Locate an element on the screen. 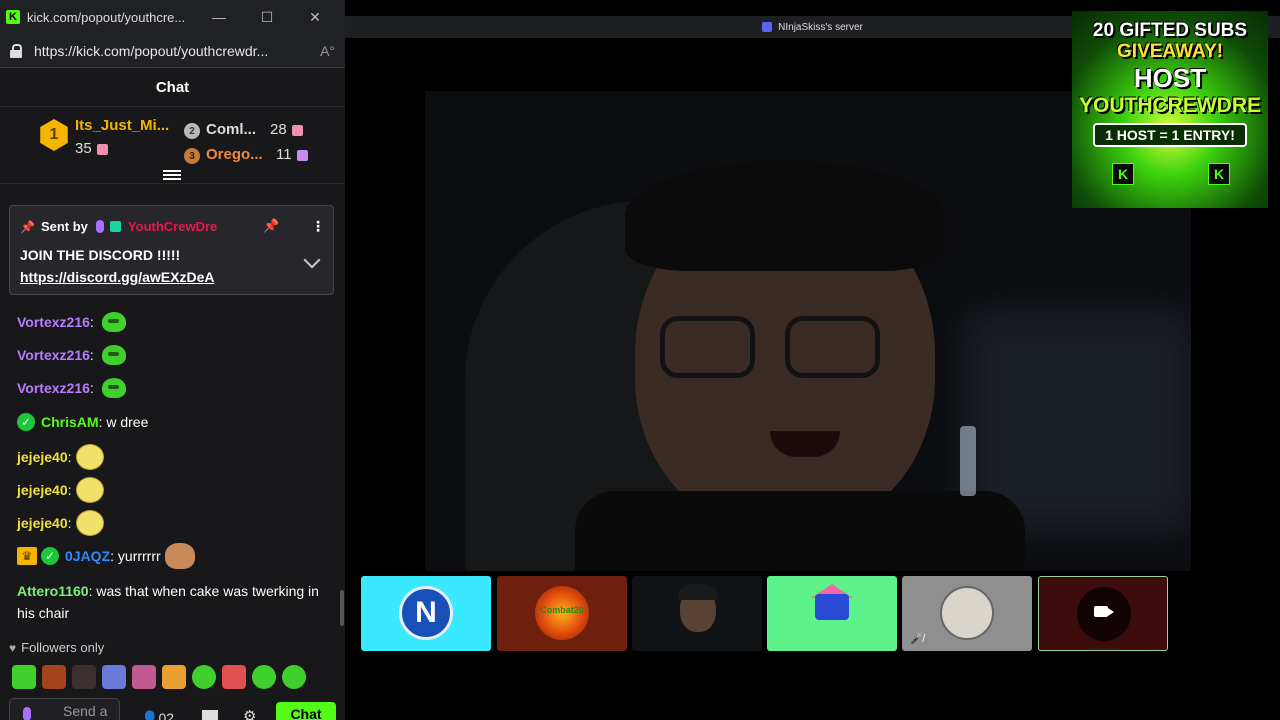  read-aloud-icon: A° is located at coordinates (327, 51).